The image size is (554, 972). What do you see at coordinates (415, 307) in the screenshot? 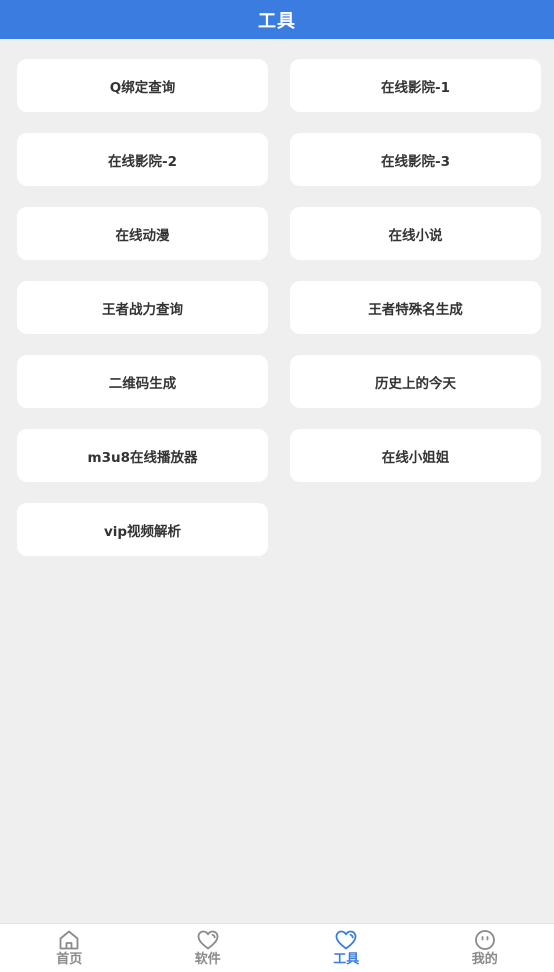
I see `tool-button-honor-special-name: 王者特殊名生成` at bounding box center [415, 307].